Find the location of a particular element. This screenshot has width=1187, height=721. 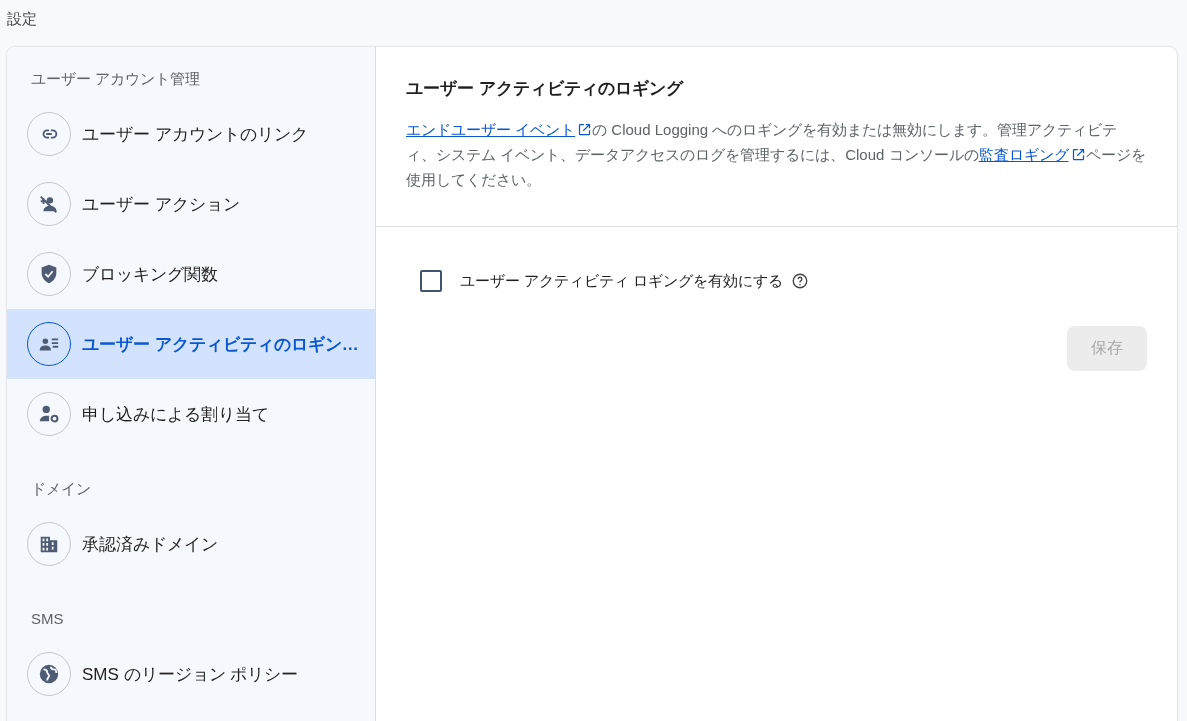

page-title: 設定 is located at coordinates (22, 18).